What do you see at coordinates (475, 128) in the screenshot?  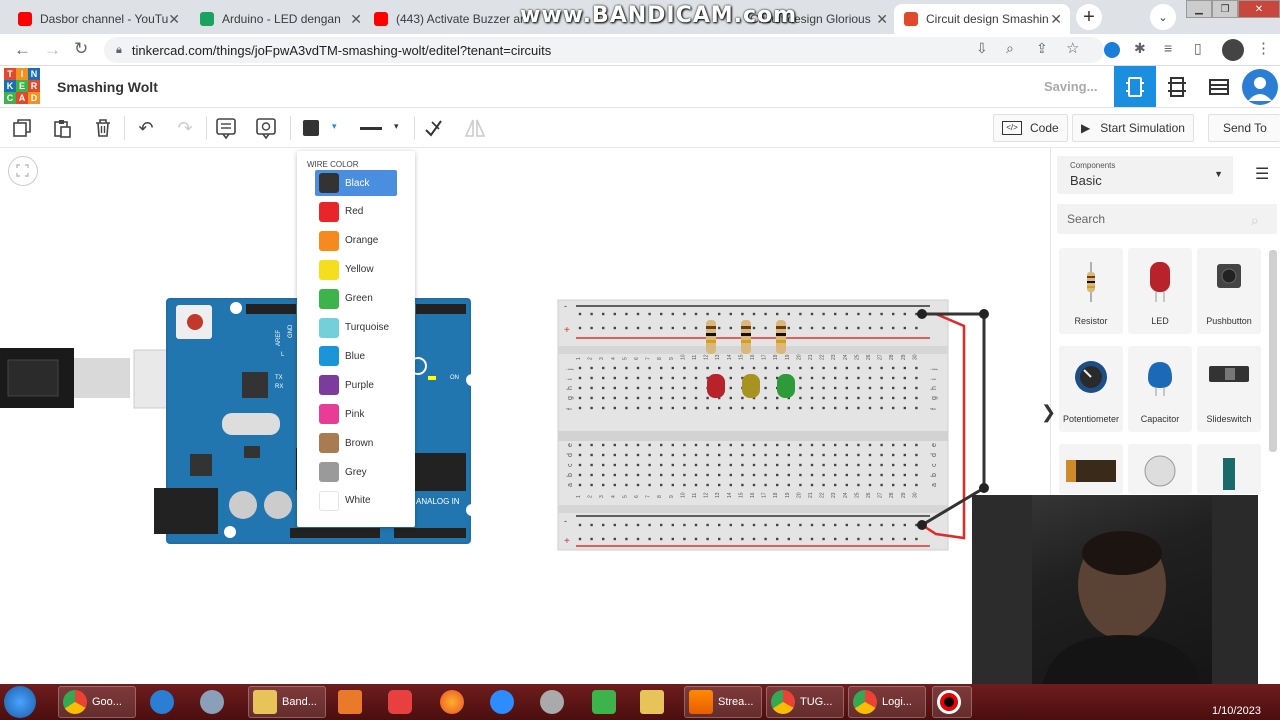 I see `mirror-icon` at bounding box center [475, 128].